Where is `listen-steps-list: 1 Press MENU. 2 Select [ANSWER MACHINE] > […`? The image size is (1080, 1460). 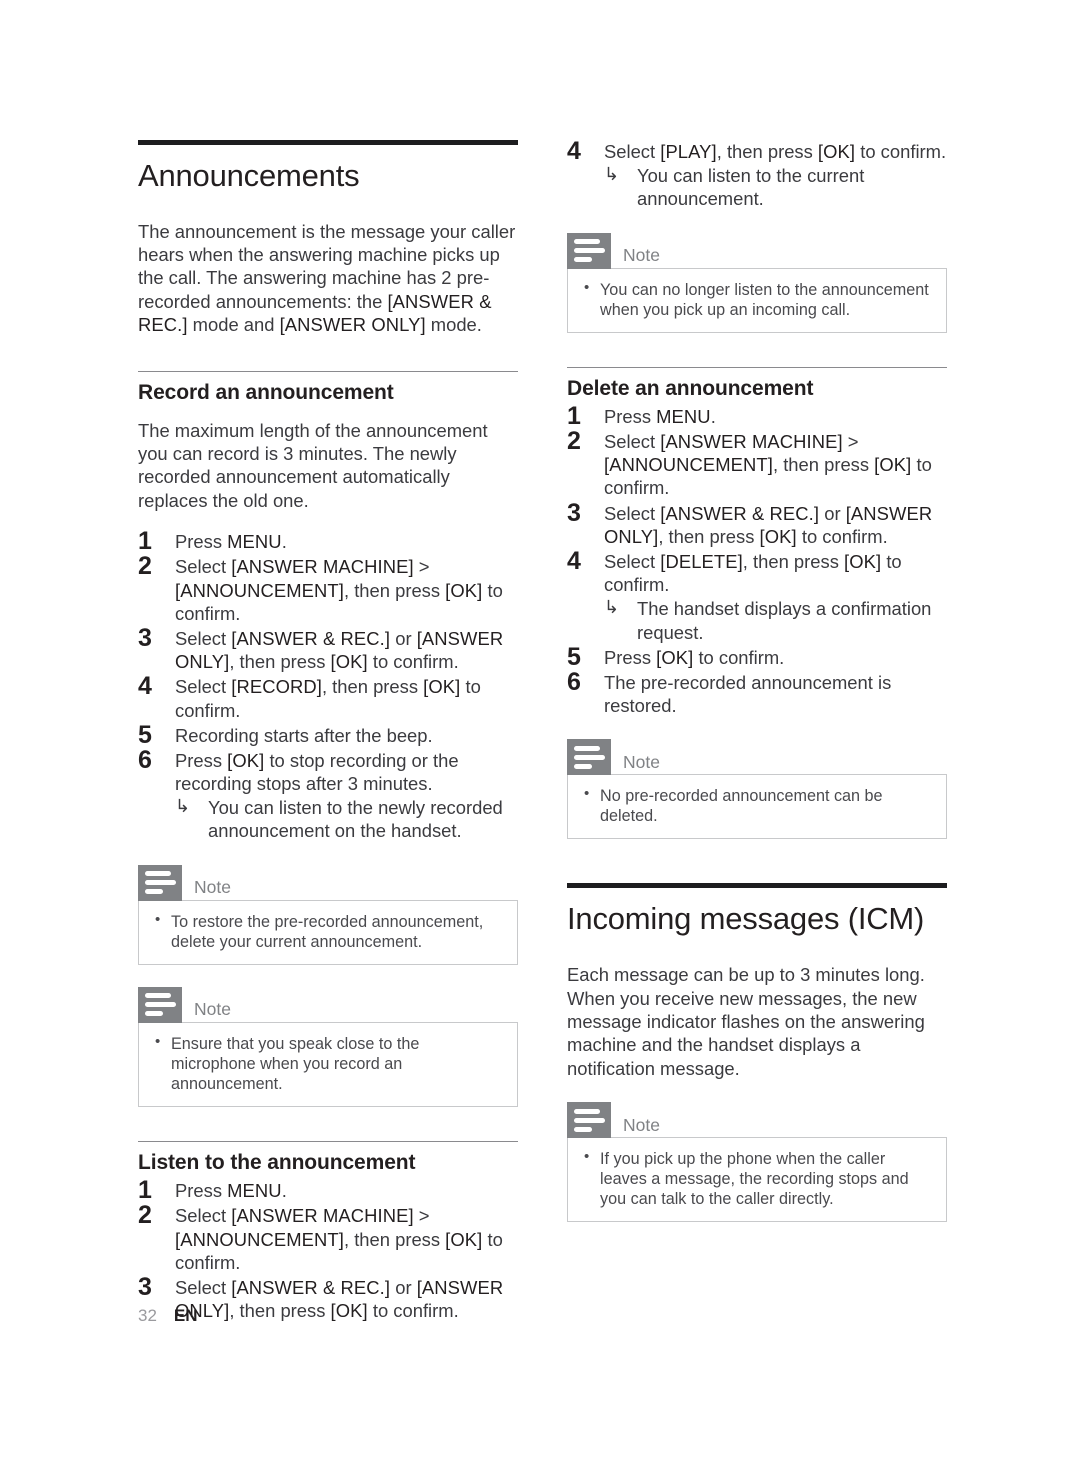
listen-steps-list: 1 Press MENU. 2 Select [ANSWER MACHINE] > [… is located at coordinates (328, 1249).